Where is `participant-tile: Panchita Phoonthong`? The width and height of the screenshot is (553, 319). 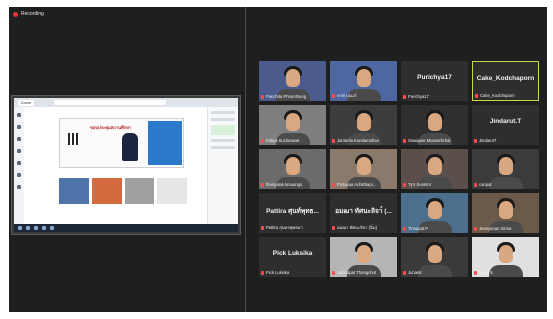 participant-tile: Panchita Phoonthong is located at coordinates (292, 81).